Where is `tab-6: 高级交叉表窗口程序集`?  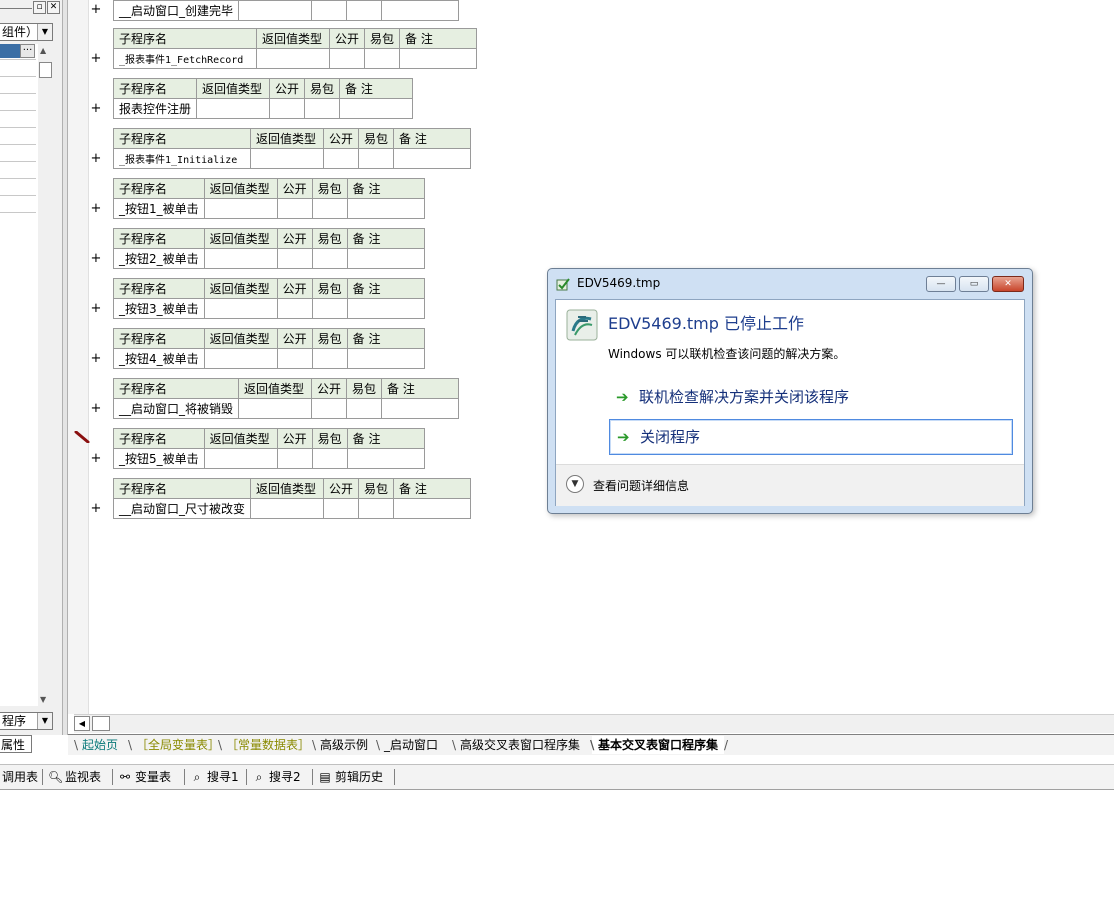 tab-6: 高级交叉表窗口程序集 is located at coordinates (519, 745).